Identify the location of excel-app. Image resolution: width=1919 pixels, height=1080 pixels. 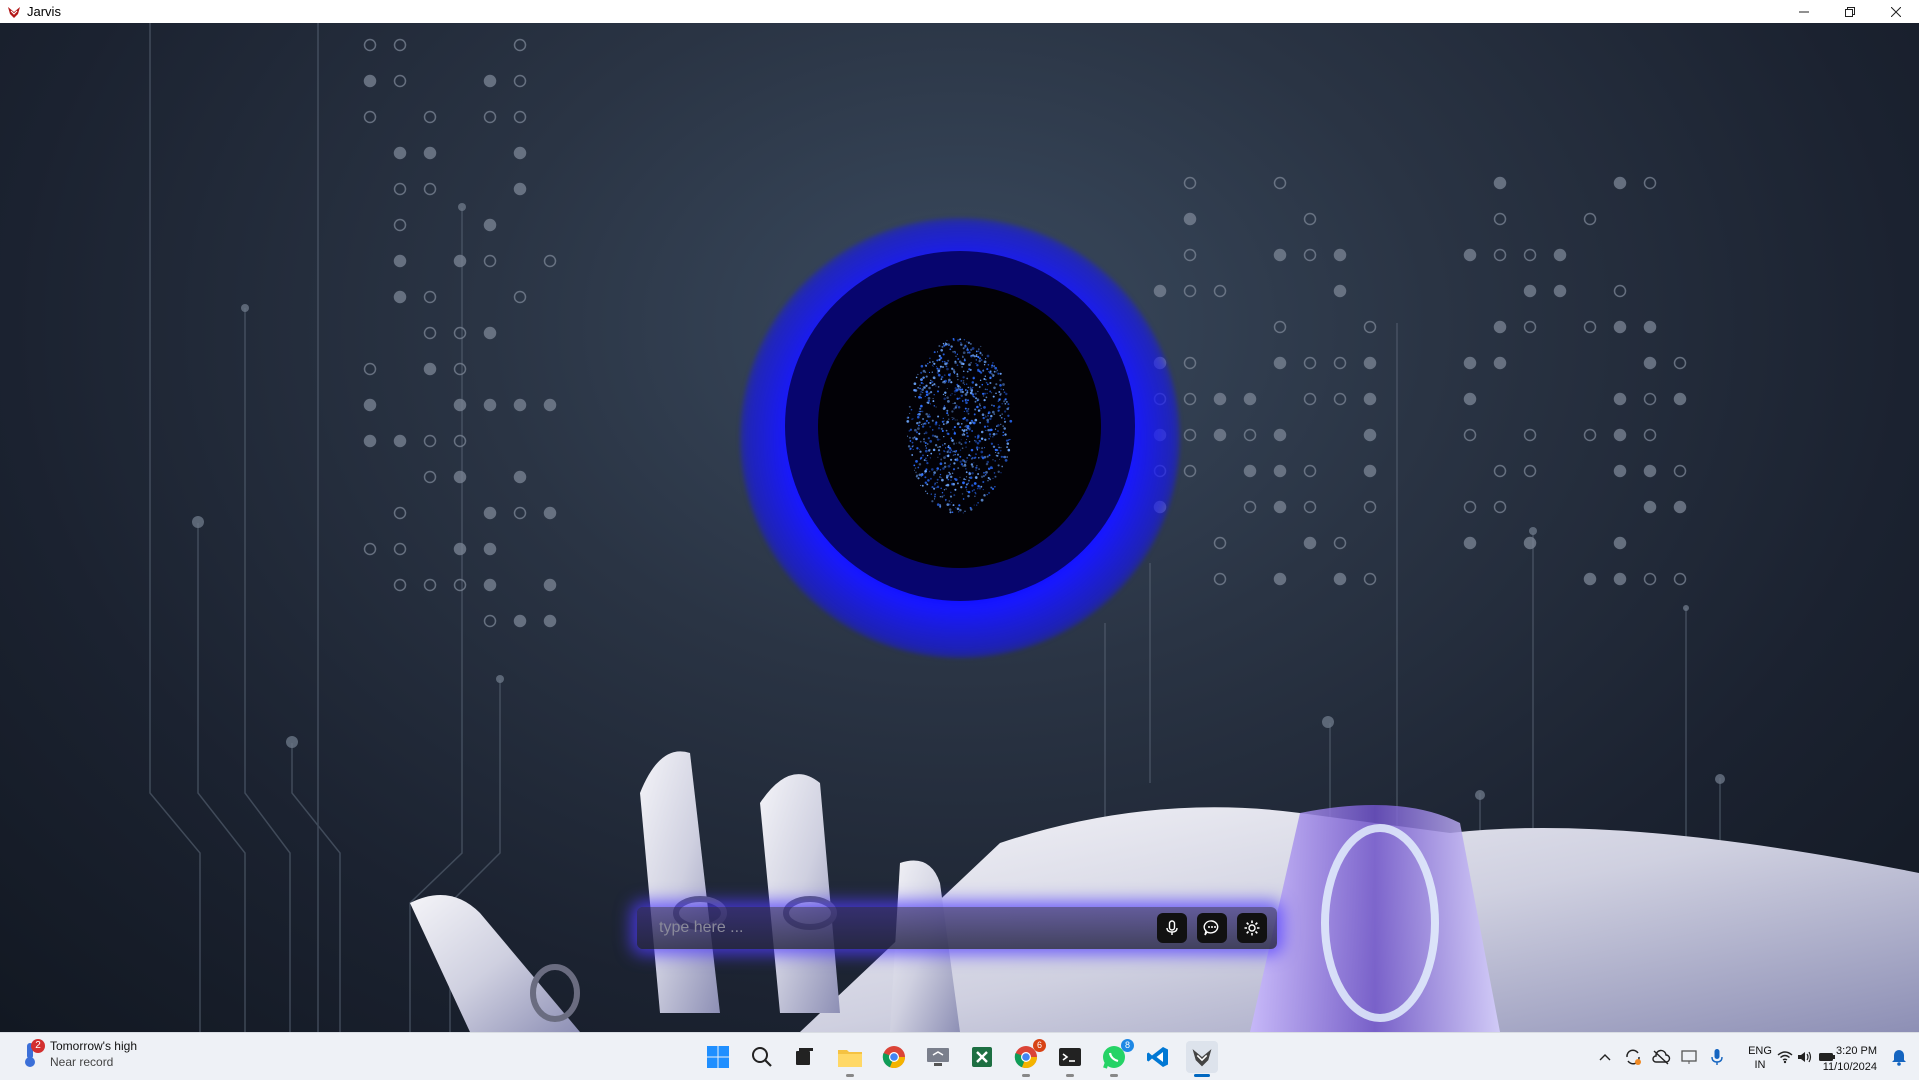
(982, 1057).